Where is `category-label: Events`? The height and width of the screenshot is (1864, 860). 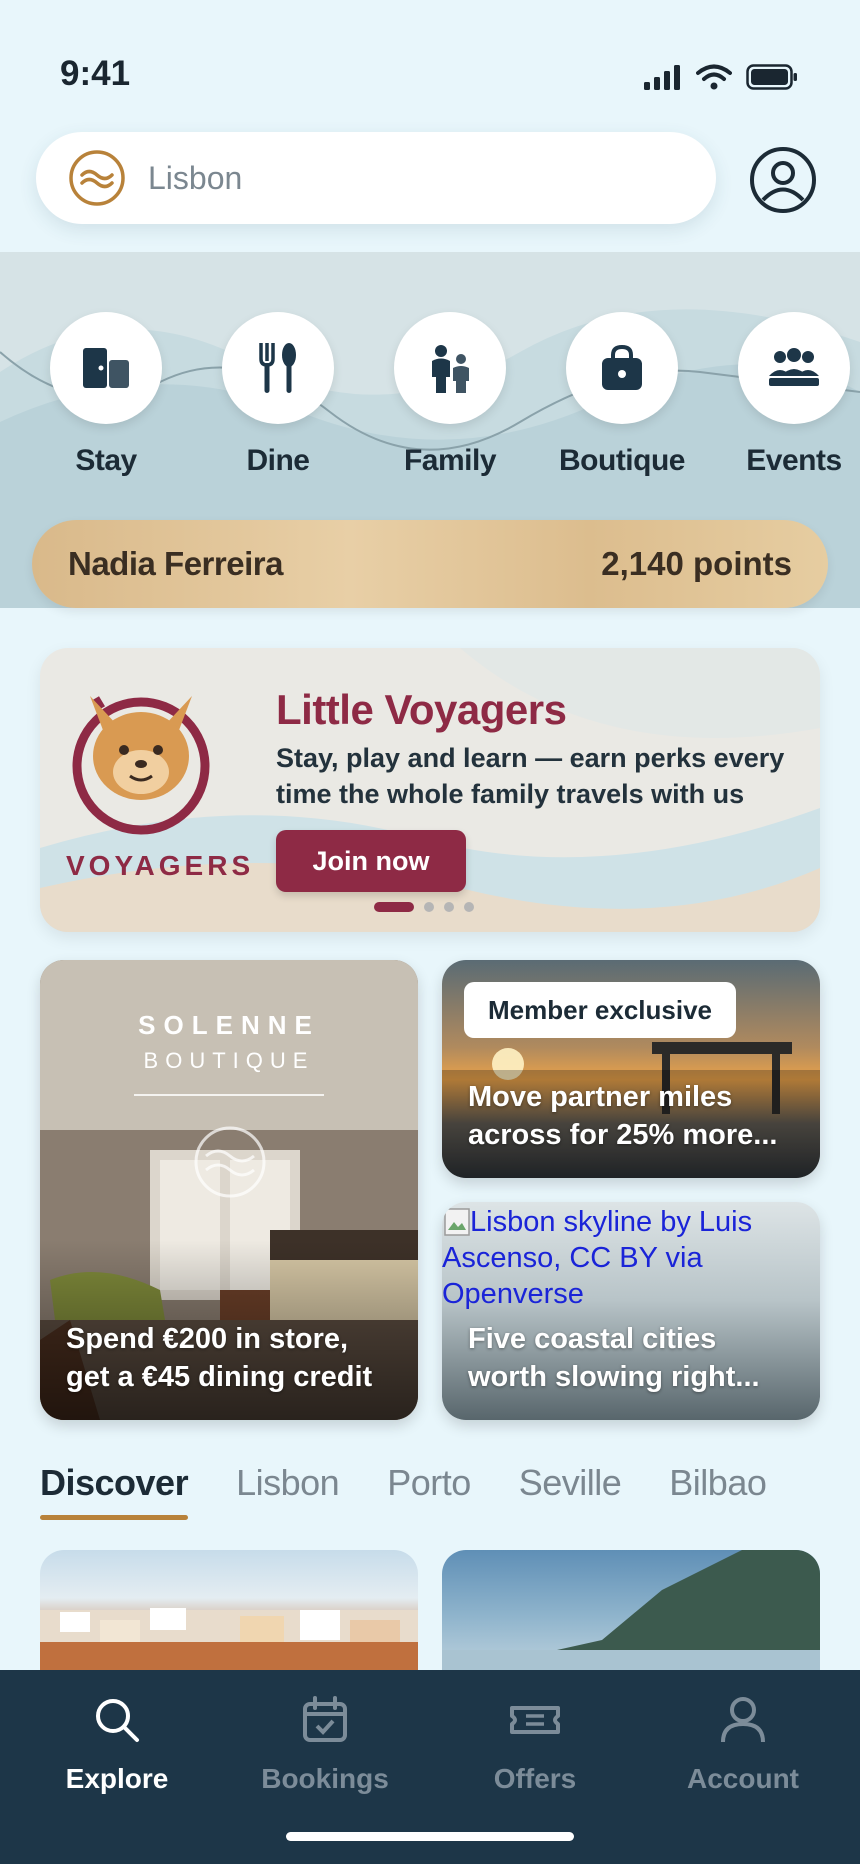 category-label: Events is located at coordinates (794, 460).